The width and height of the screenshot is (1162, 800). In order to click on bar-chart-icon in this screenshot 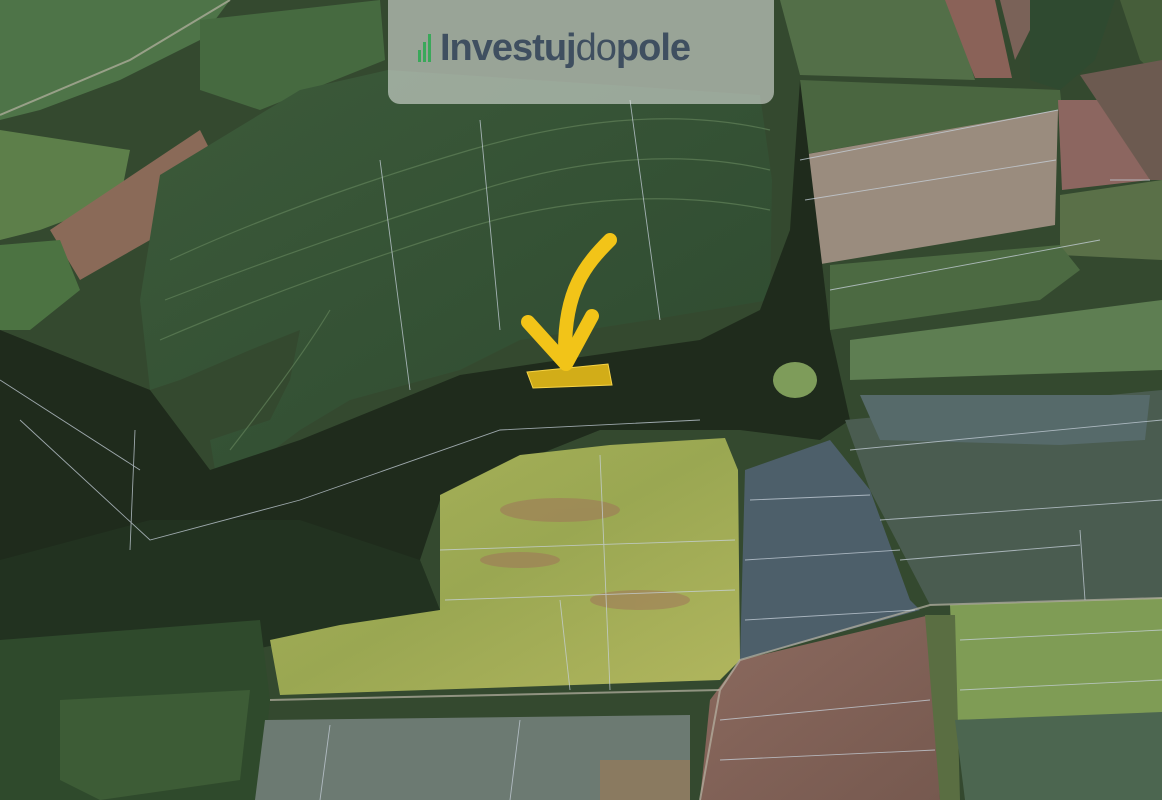, I will do `click(424, 48)`.